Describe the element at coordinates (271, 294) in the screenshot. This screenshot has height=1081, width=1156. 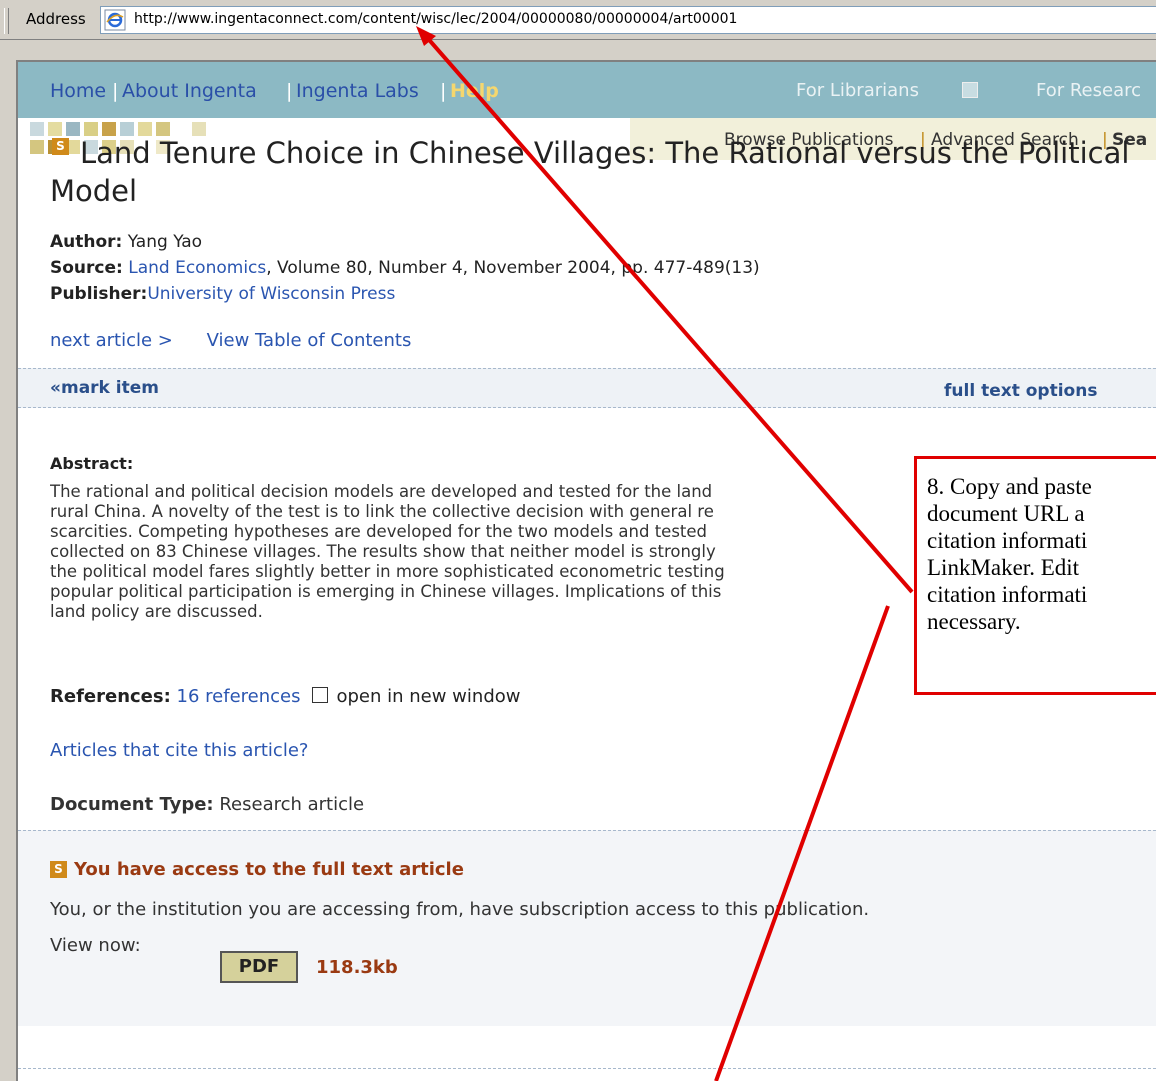
I see `publisher-link: University of Wisconsin Press` at that location.